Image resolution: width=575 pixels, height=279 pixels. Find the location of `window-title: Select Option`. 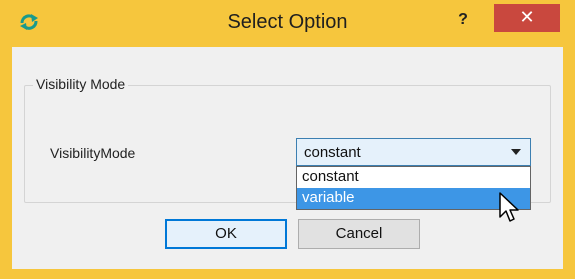

window-title: Select Option is located at coordinates (287, 22).